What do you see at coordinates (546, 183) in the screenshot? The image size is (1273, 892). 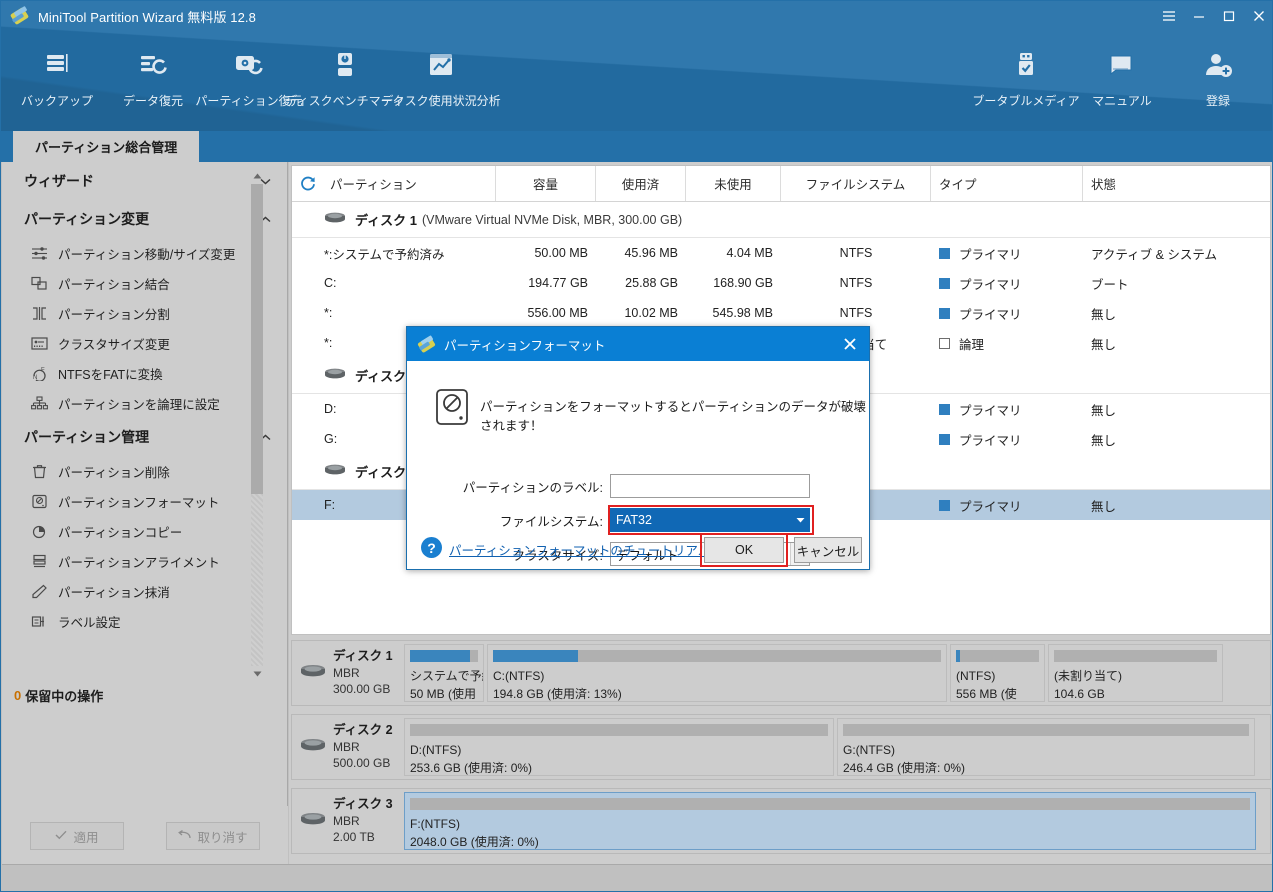 I see `column-header-capacity: 容量` at bounding box center [546, 183].